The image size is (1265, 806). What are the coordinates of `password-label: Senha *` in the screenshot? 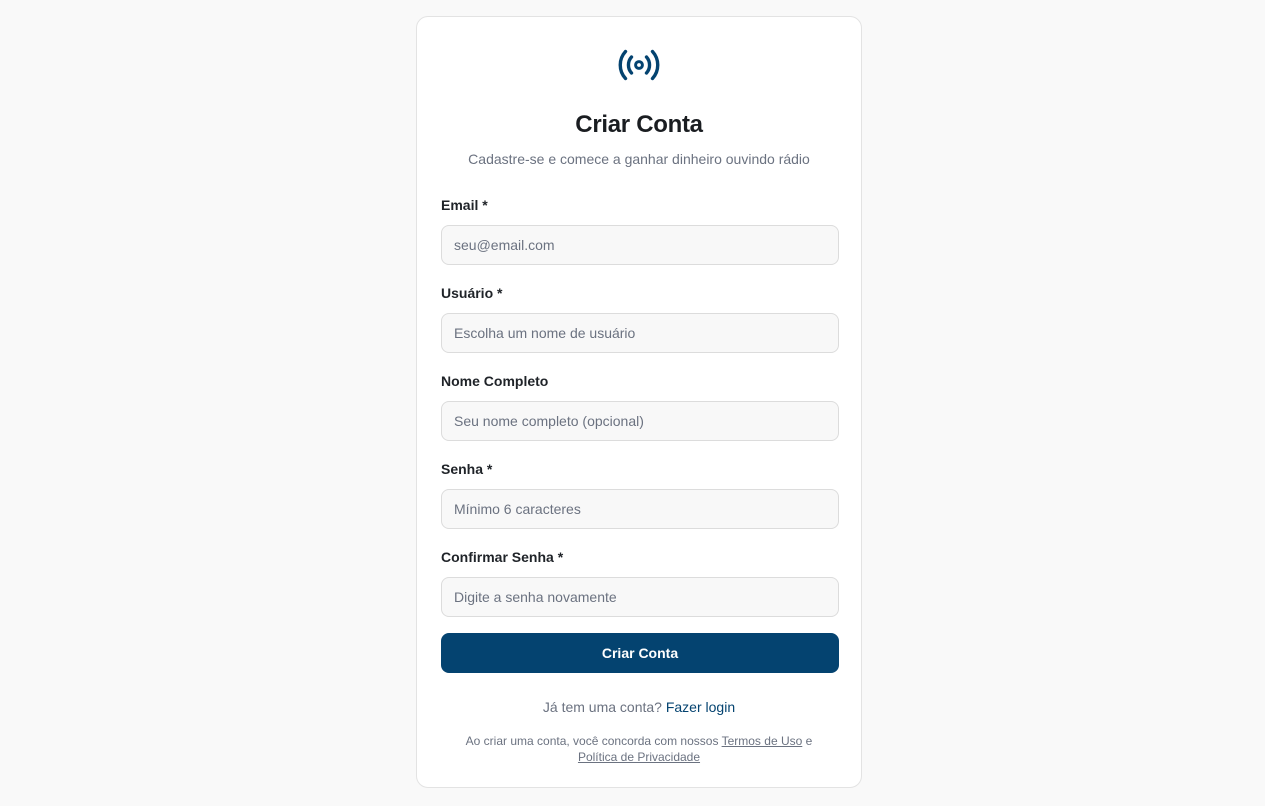 It's located at (467, 469).